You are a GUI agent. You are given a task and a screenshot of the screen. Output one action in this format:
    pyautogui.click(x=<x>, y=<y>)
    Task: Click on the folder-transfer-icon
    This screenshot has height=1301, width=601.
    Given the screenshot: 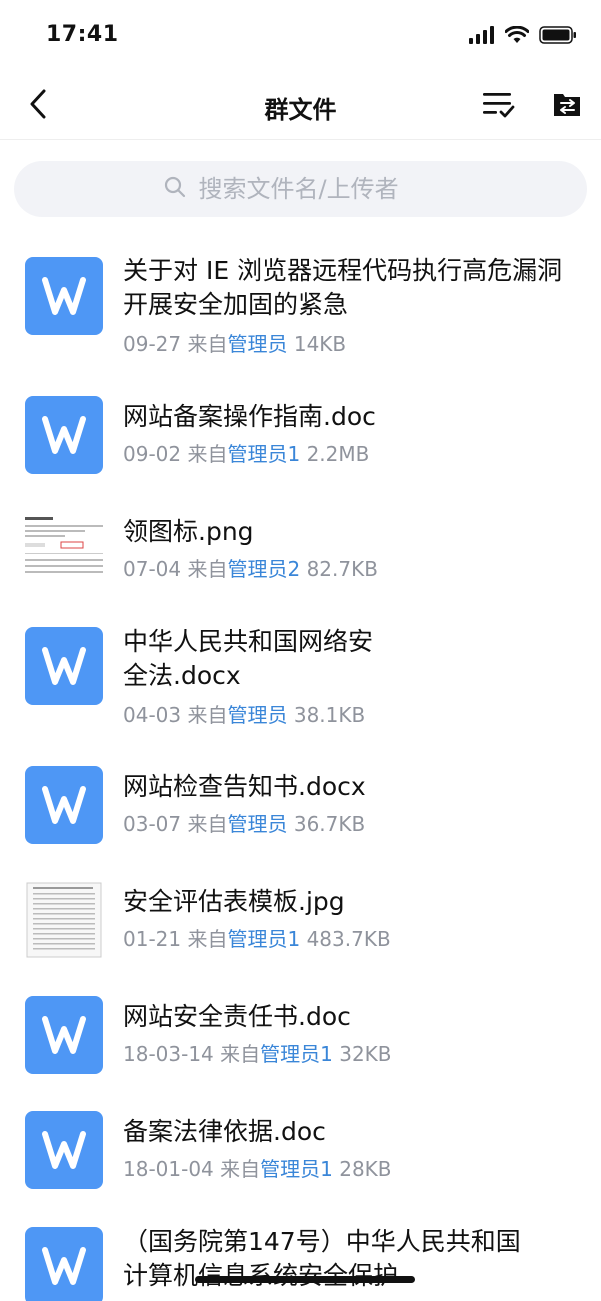 What is the action you would take?
    pyautogui.click(x=567, y=106)
    